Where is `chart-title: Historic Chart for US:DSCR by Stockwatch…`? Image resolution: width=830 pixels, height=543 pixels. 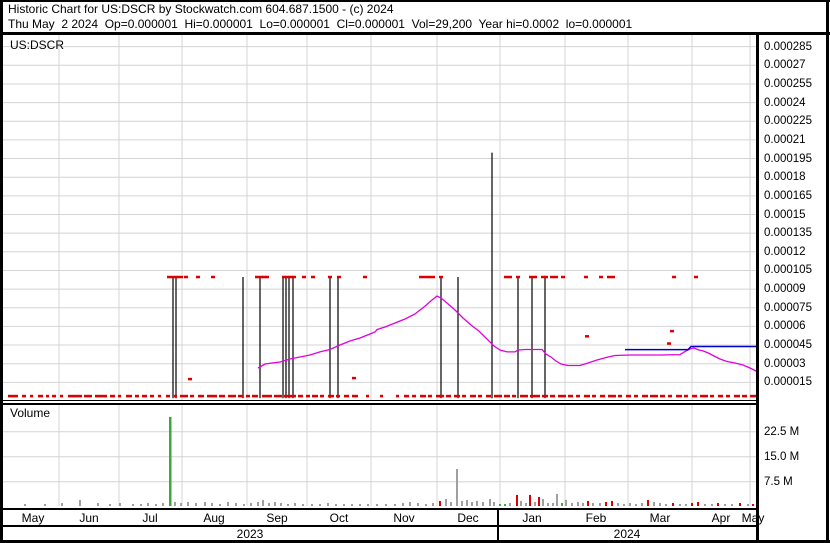
chart-title: Historic Chart for US:DSCR by Stockwatch… is located at coordinates (201, 9).